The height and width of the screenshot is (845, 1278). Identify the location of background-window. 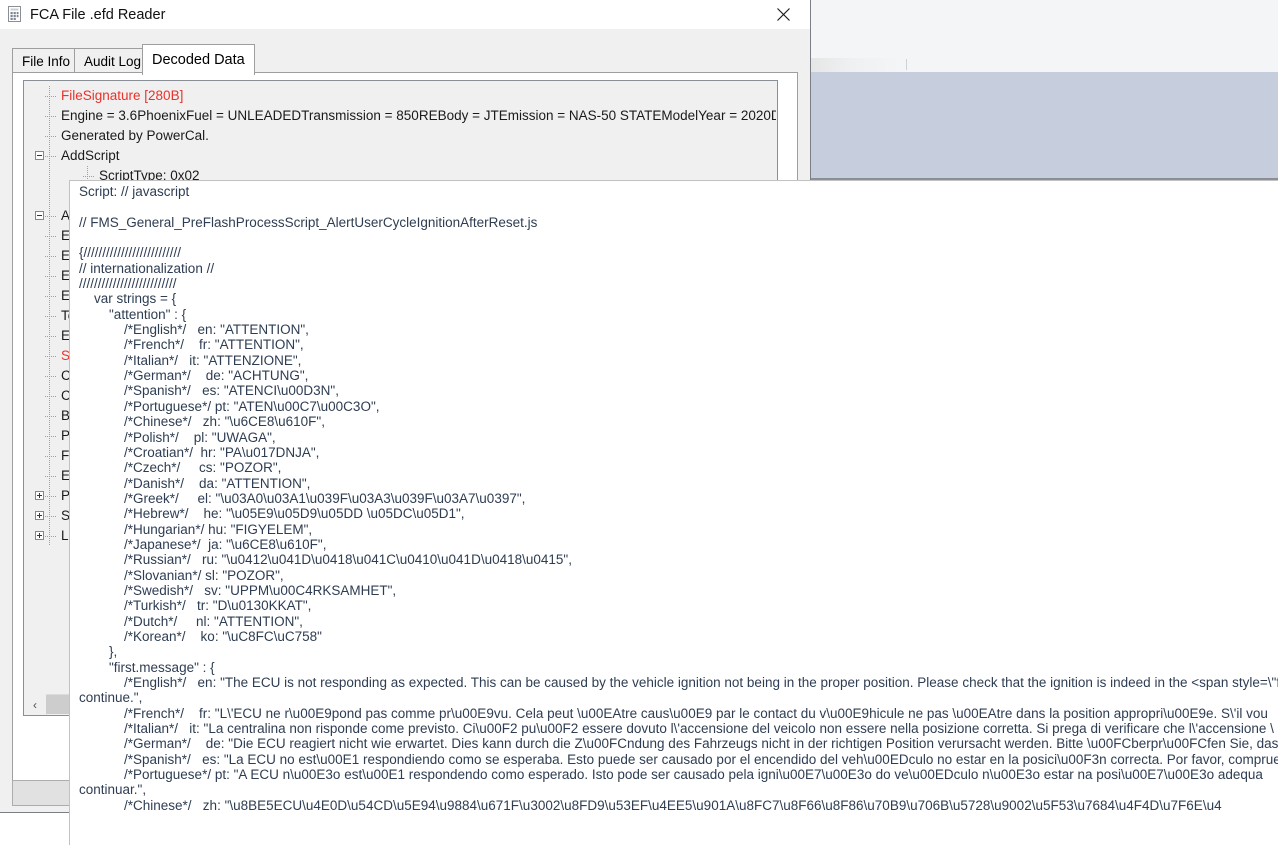
(1044, 90).